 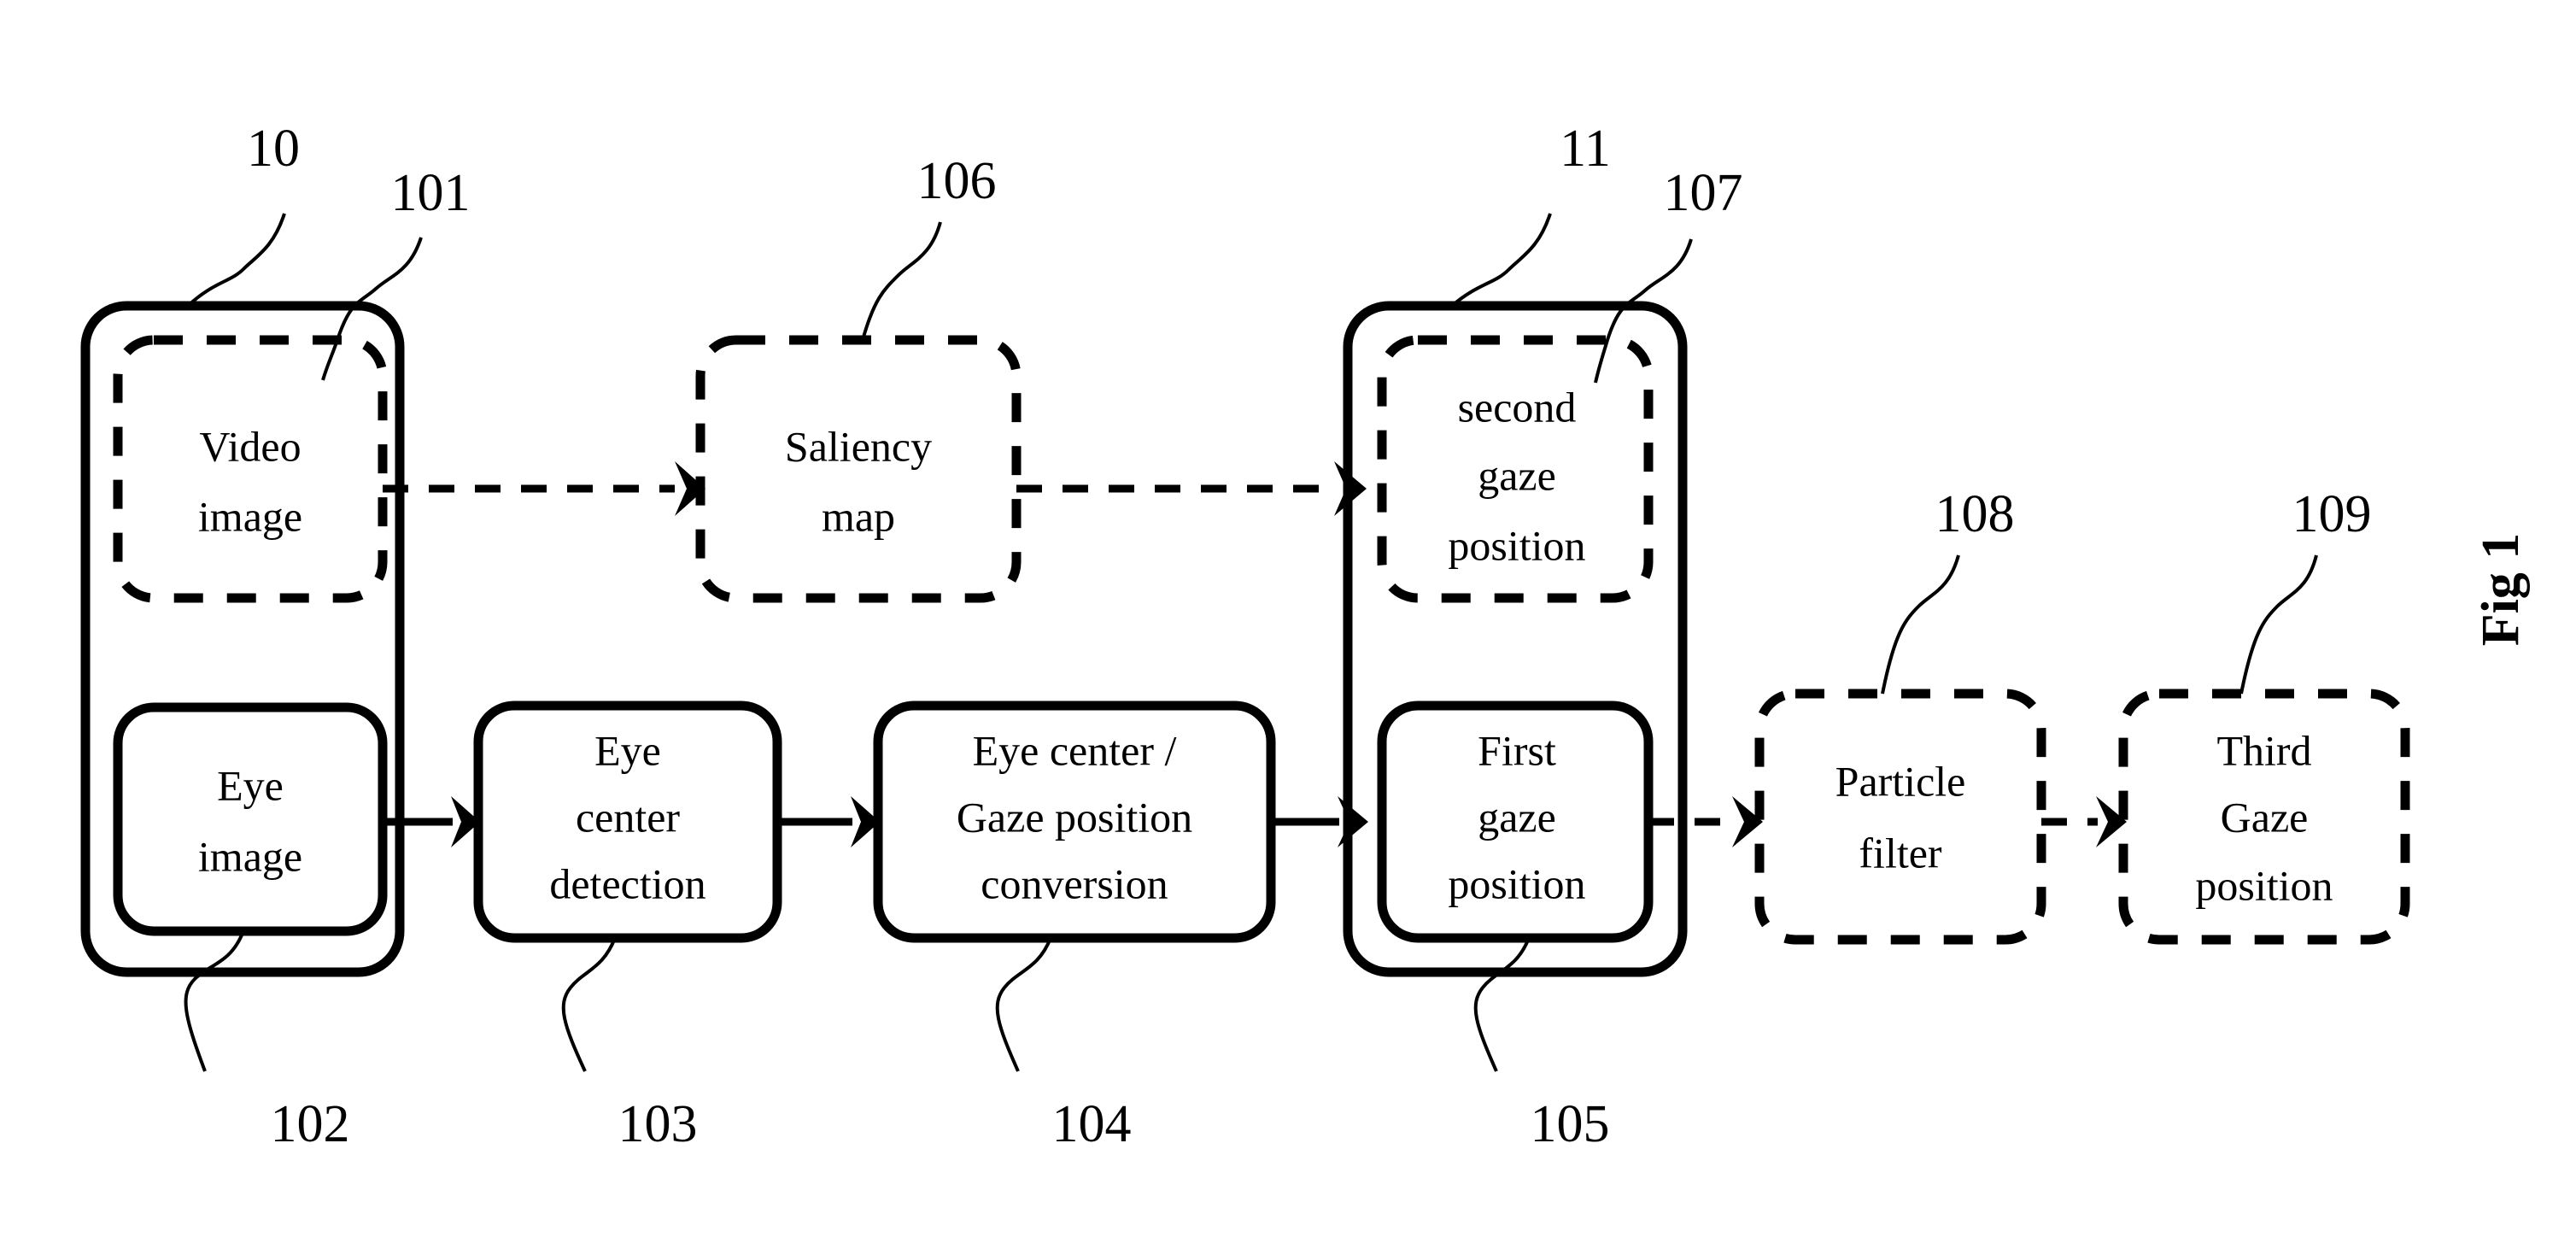 I want to click on box-video-image-line1: Video, so click(x=250, y=446).